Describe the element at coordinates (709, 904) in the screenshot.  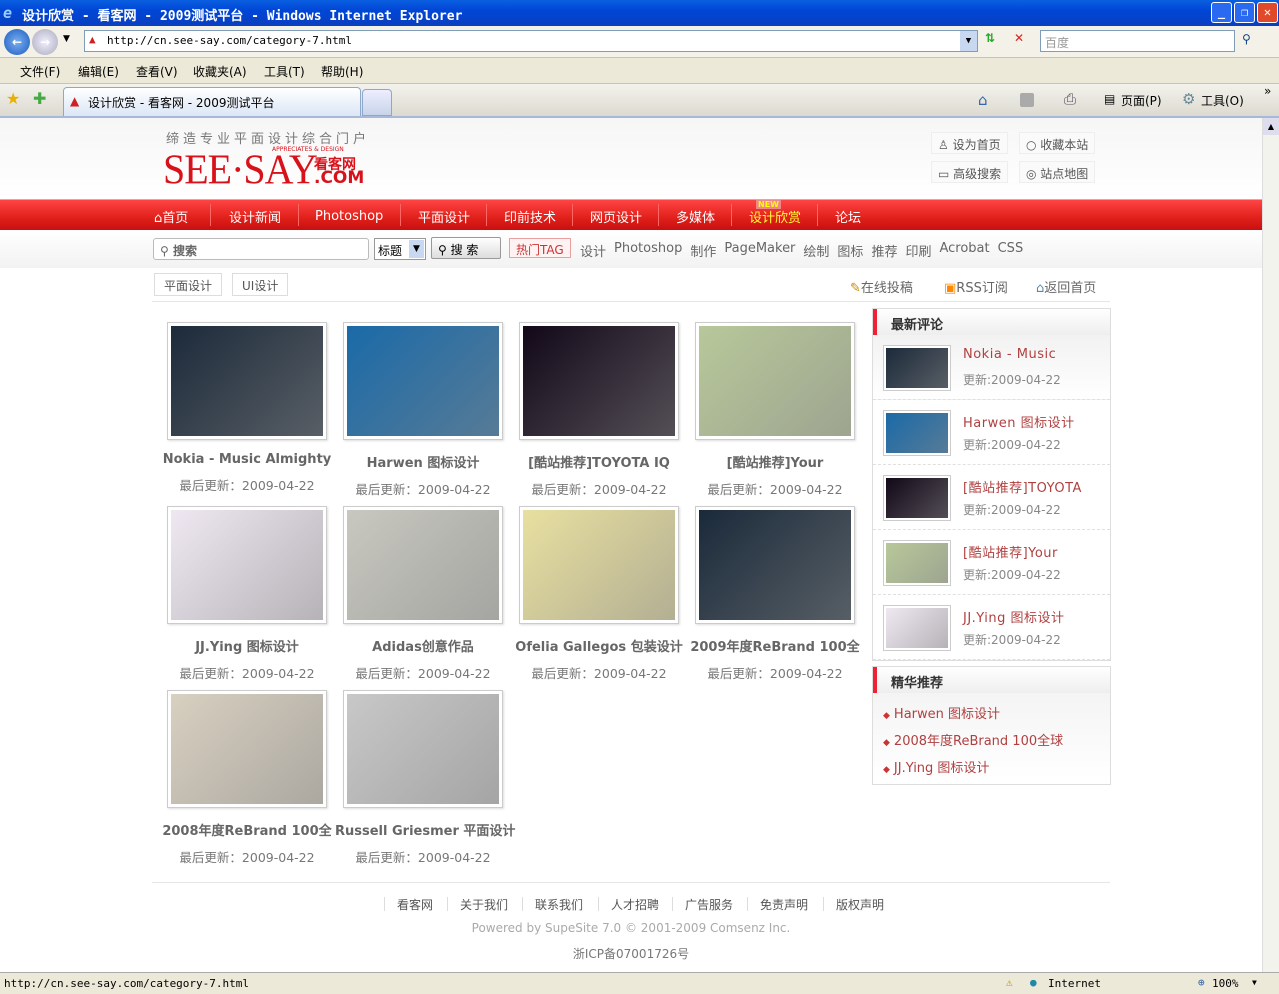
I see `footer-link: 广告服务` at that location.